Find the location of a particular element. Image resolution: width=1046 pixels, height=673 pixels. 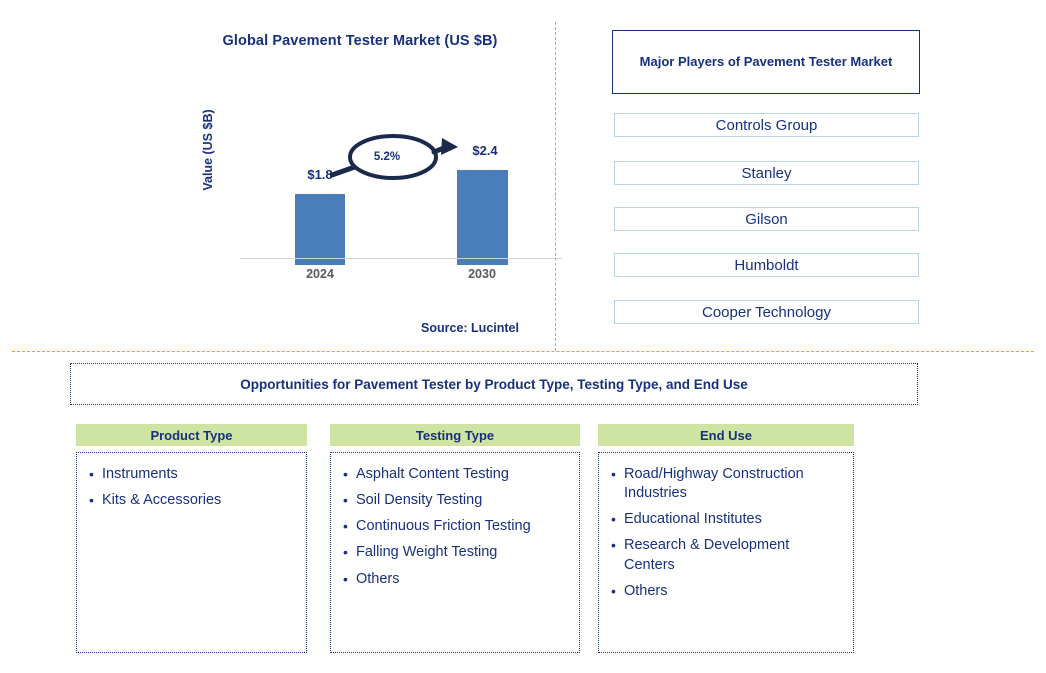

major-players-title: Major Players of Pavement Tester Market is located at coordinates (766, 62).